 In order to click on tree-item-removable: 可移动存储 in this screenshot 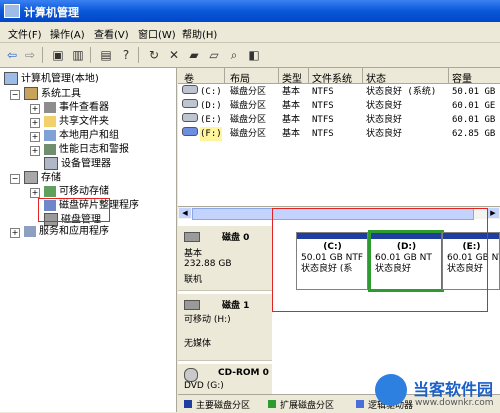, I will do `click(76, 192)`.